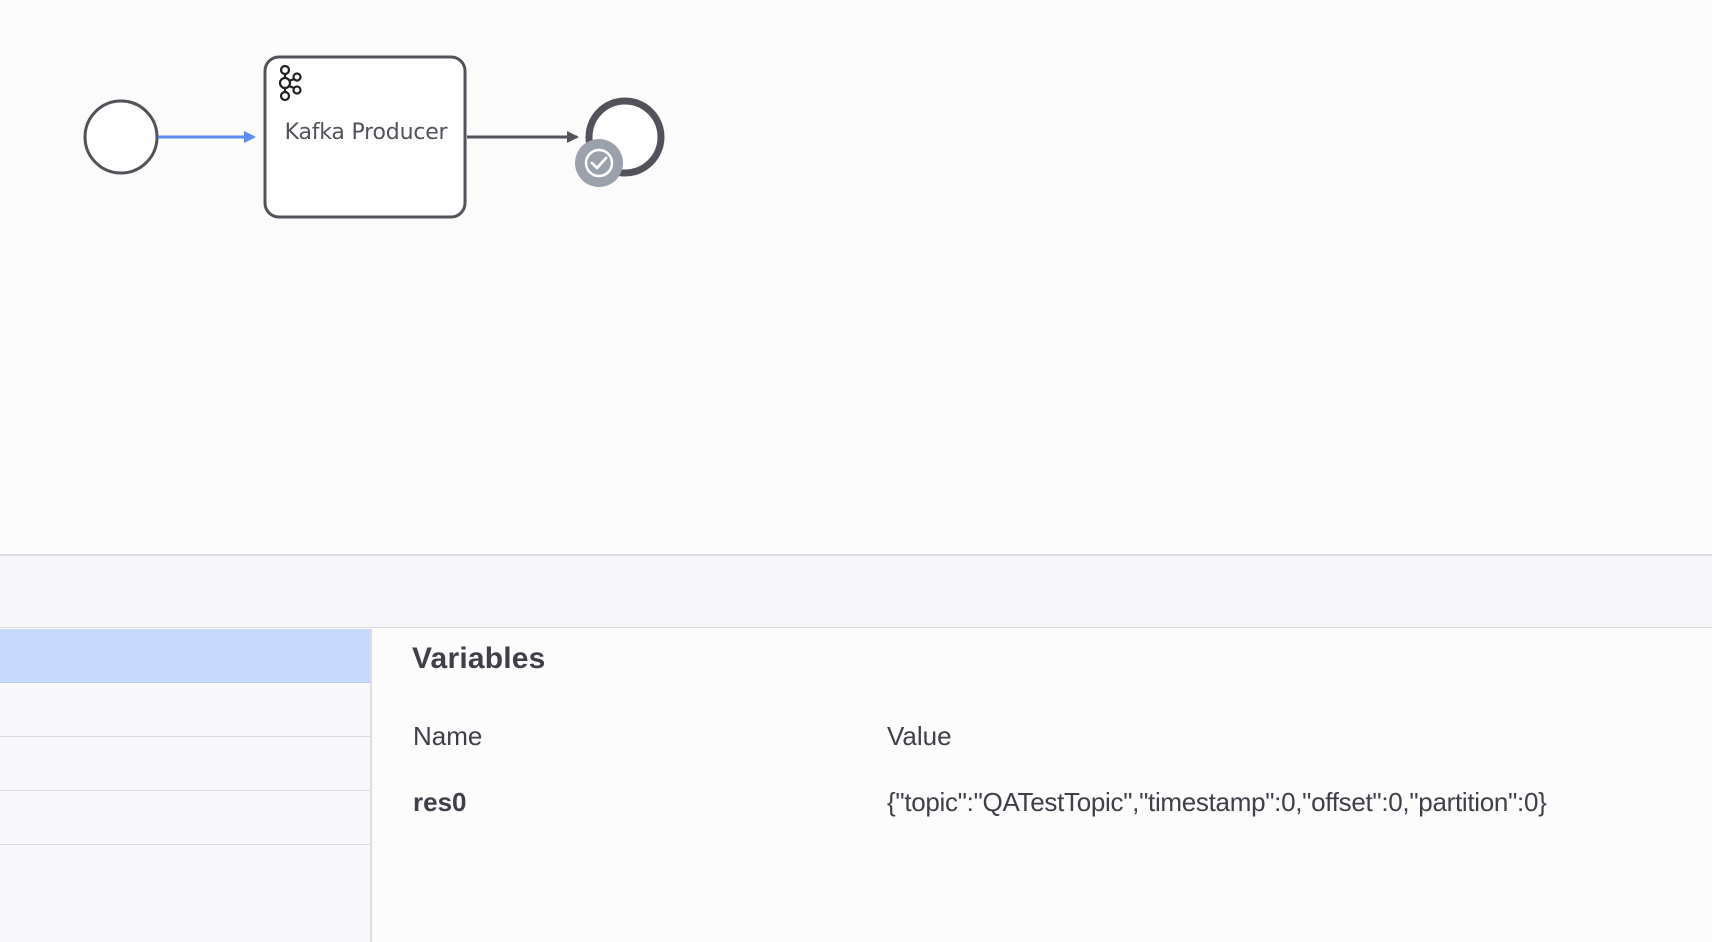  Describe the element at coordinates (599, 163) in the screenshot. I see `check-circle-icon` at that location.